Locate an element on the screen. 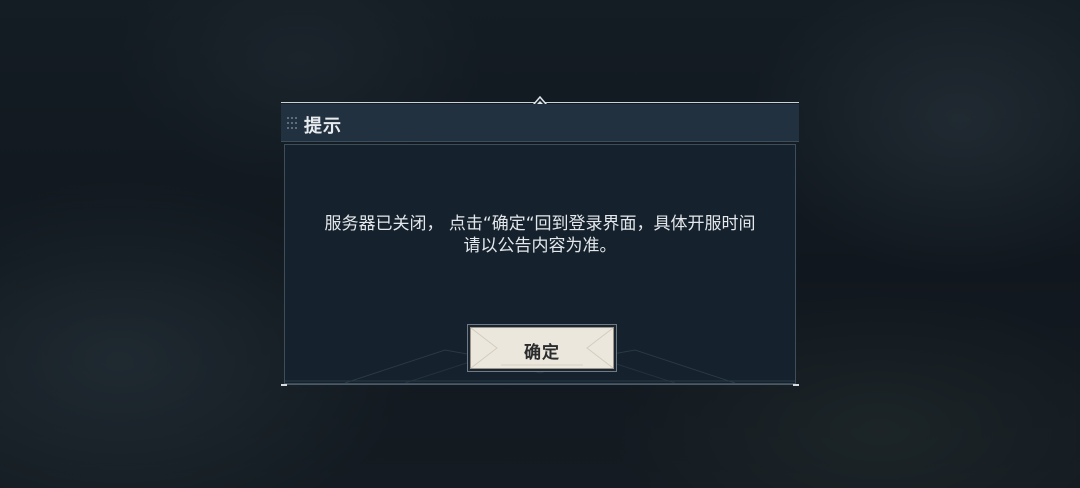 The image size is (1080, 488). dialog-header: 提示 is located at coordinates (540, 123).